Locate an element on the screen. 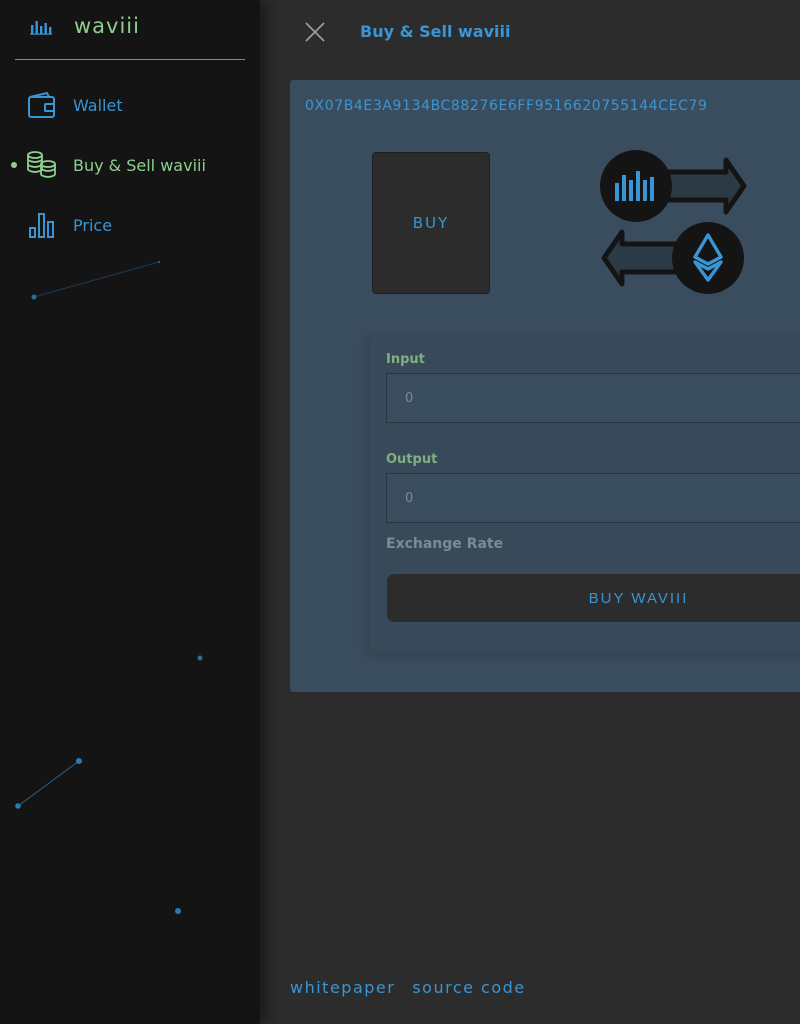  sidebar-item-label: Wallet is located at coordinates (98, 105).